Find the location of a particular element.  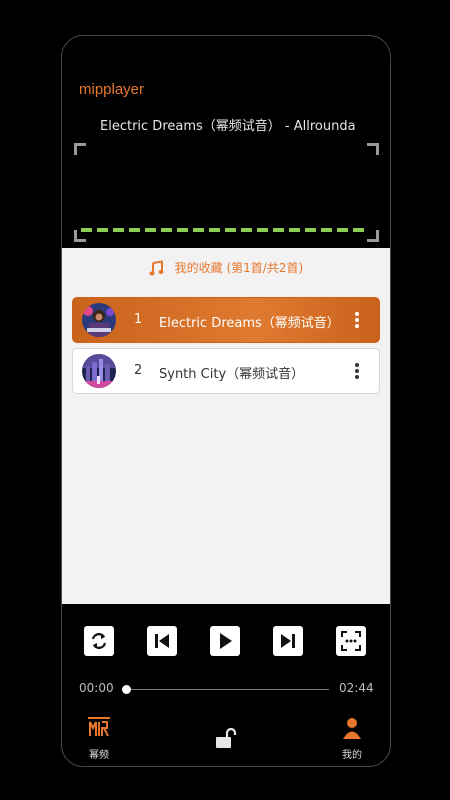

playback-controls is located at coordinates (226, 642).